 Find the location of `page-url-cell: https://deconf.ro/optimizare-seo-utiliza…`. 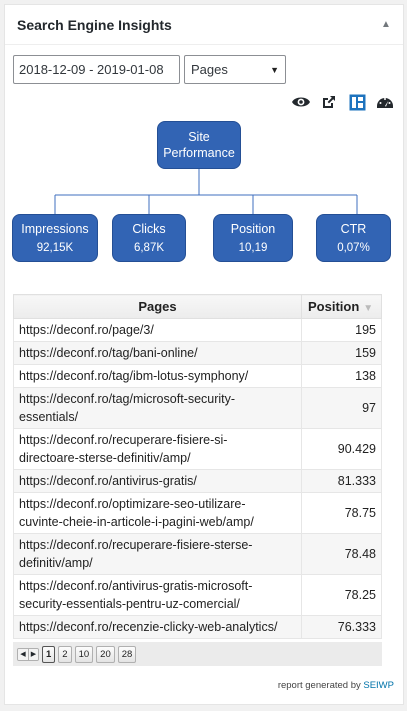

page-url-cell: https://deconf.ro/optimizare-seo-utiliza… is located at coordinates (157, 513).